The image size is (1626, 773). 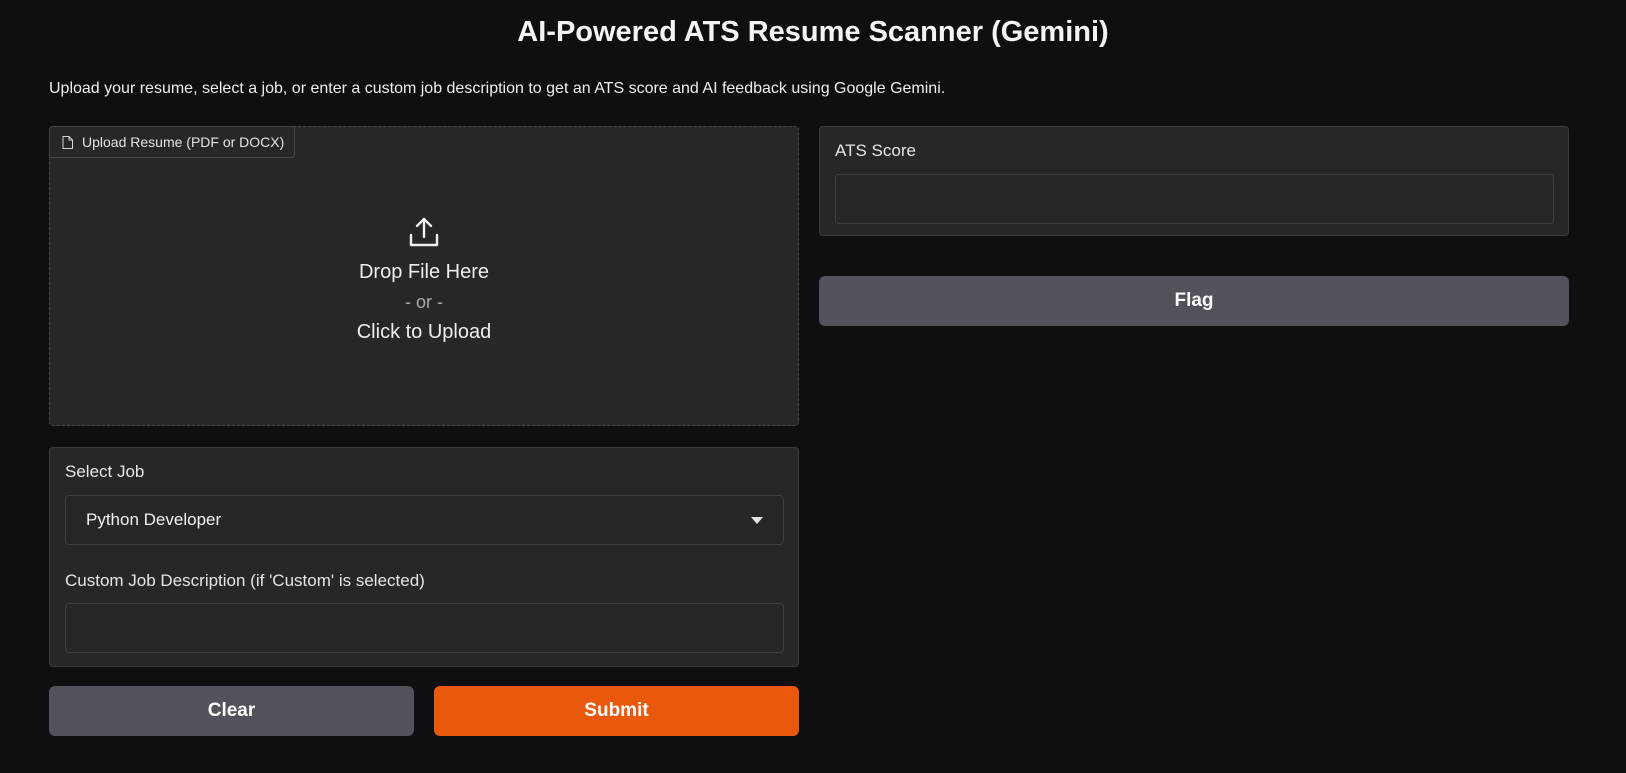 What do you see at coordinates (424, 520) in the screenshot?
I see `job-dropdown: Python Developer` at bounding box center [424, 520].